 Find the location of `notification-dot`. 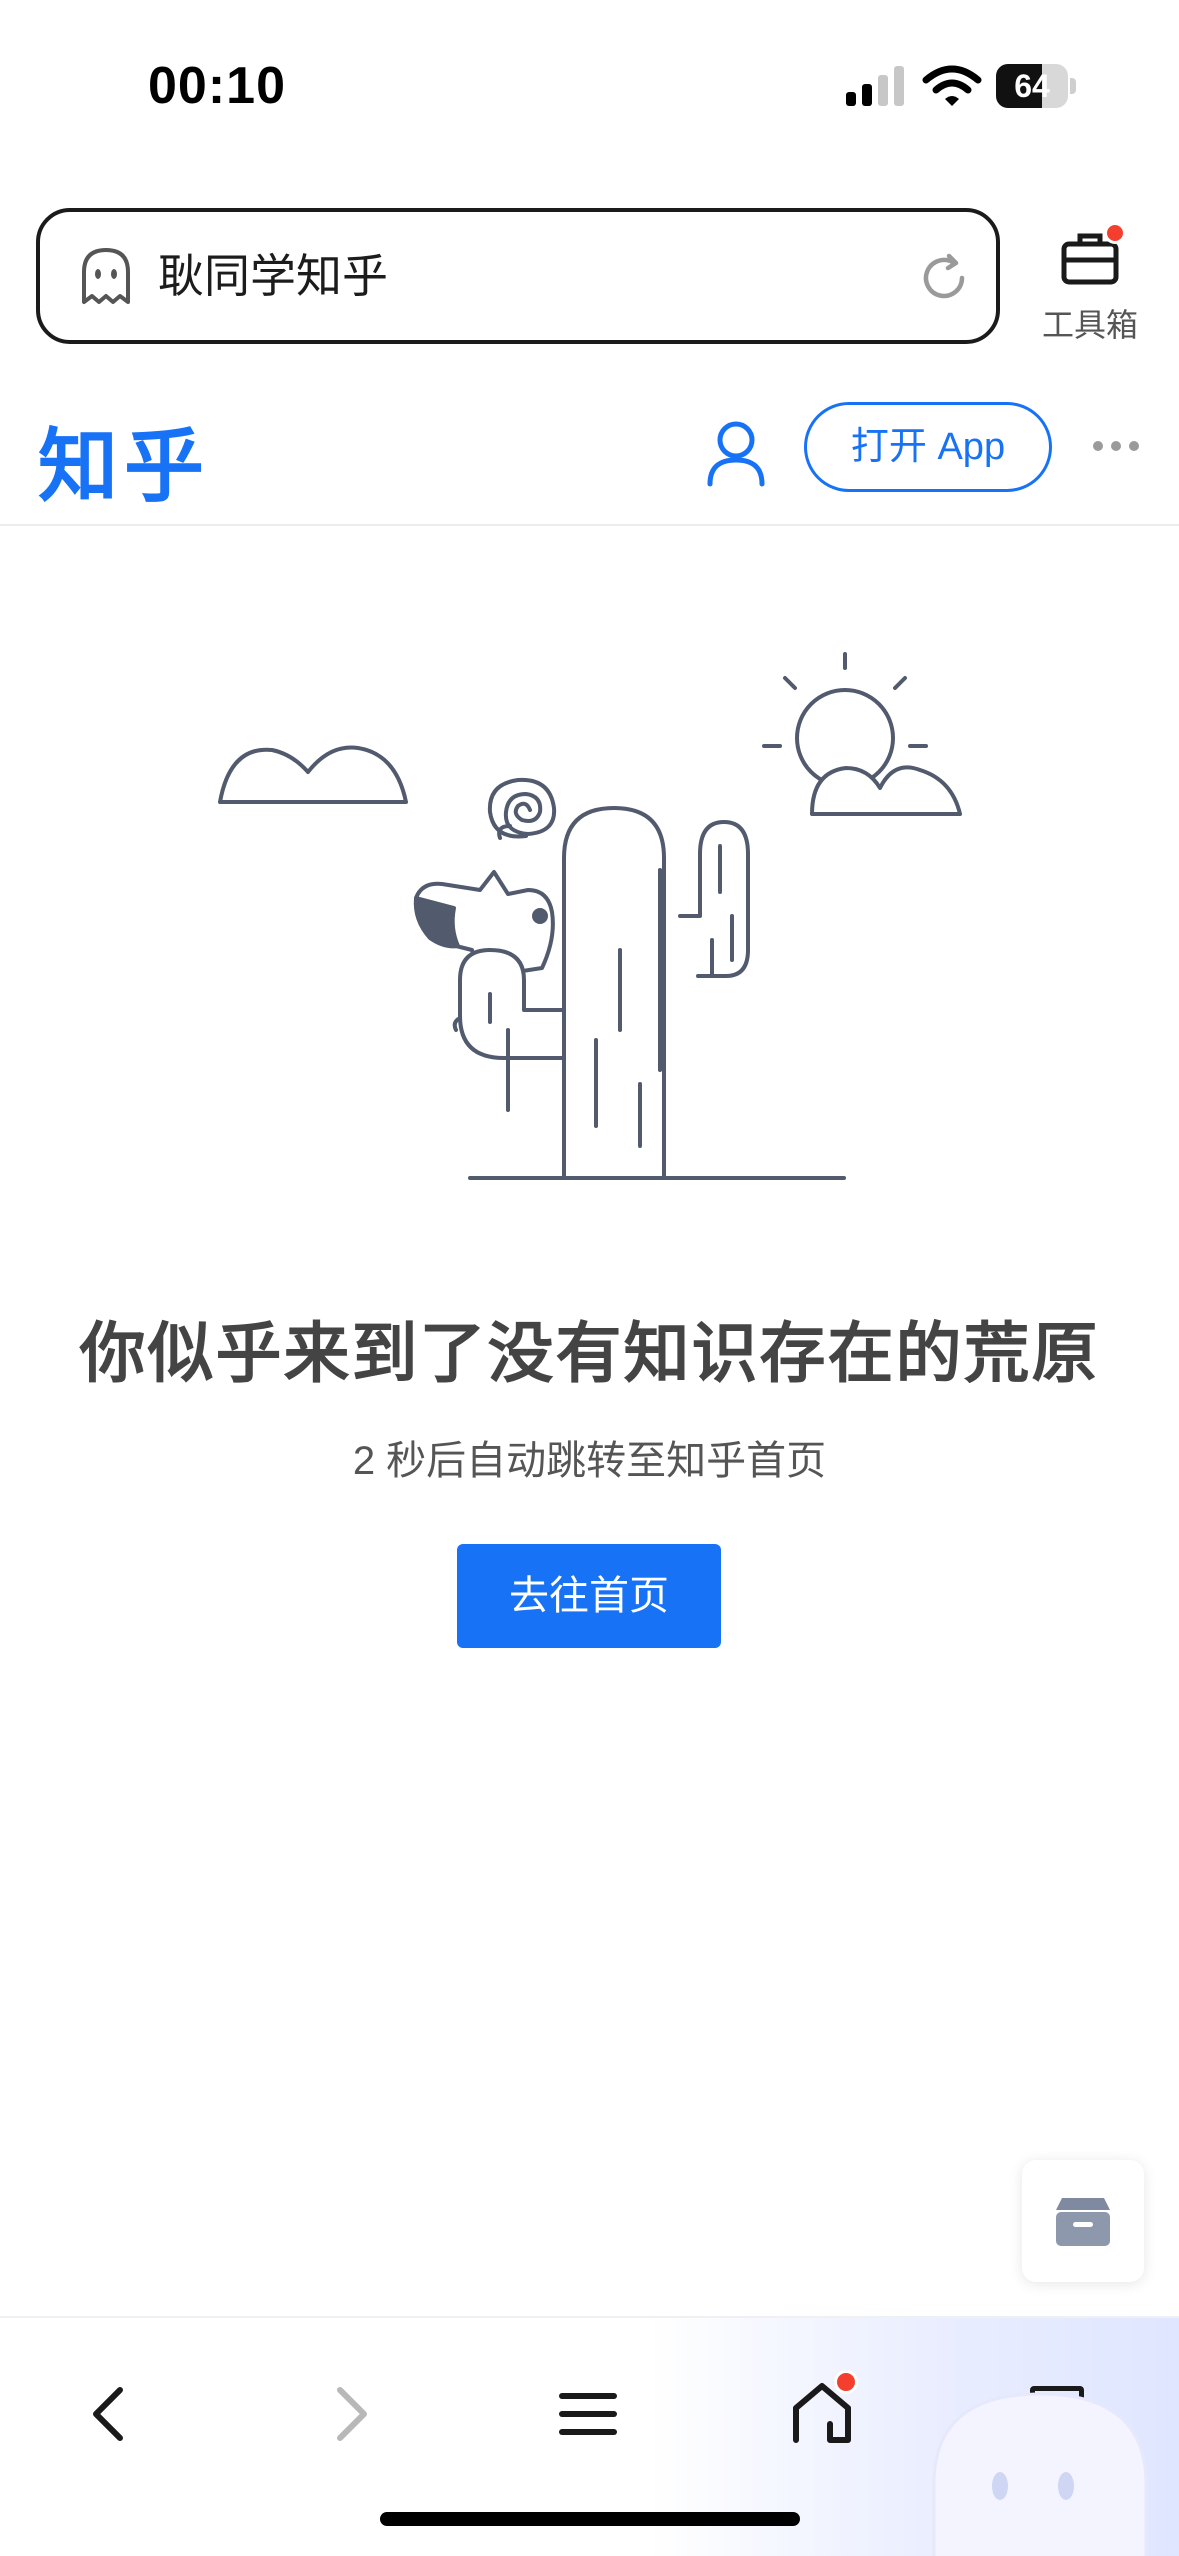

notification-dot is located at coordinates (1115, 233).